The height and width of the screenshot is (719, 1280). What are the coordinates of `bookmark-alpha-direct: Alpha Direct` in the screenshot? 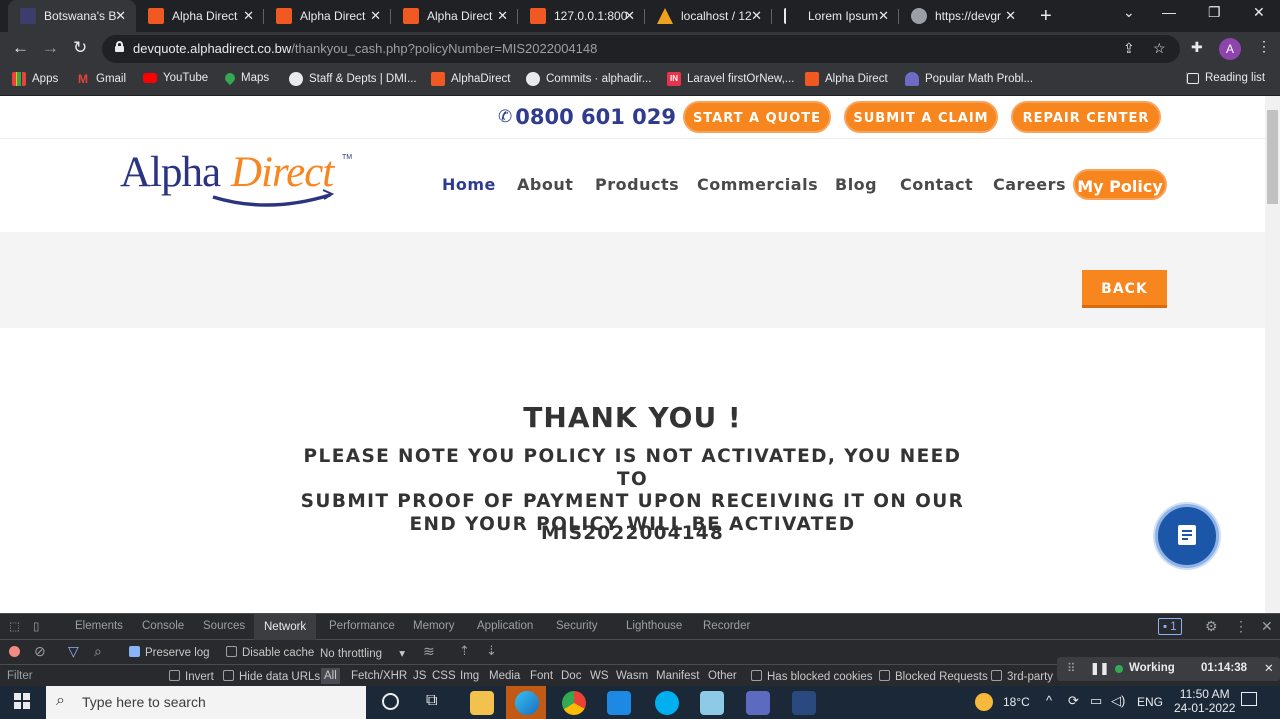 It's located at (846, 79).